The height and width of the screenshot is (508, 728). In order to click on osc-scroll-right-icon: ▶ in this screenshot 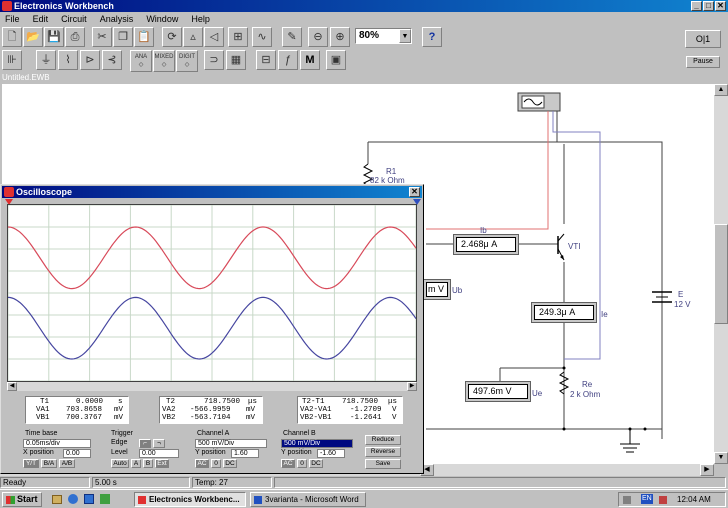, I will do `click(412, 386)`.